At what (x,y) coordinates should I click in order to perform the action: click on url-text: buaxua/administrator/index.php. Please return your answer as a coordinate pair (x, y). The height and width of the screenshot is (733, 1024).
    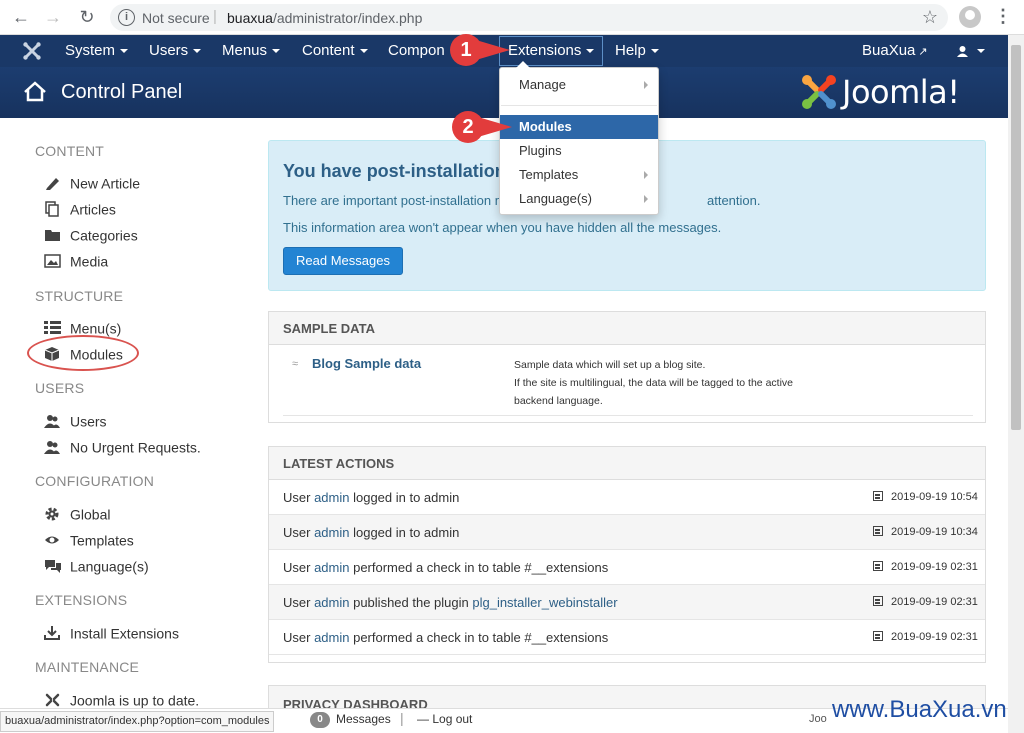
    Looking at the image, I should click on (324, 18).